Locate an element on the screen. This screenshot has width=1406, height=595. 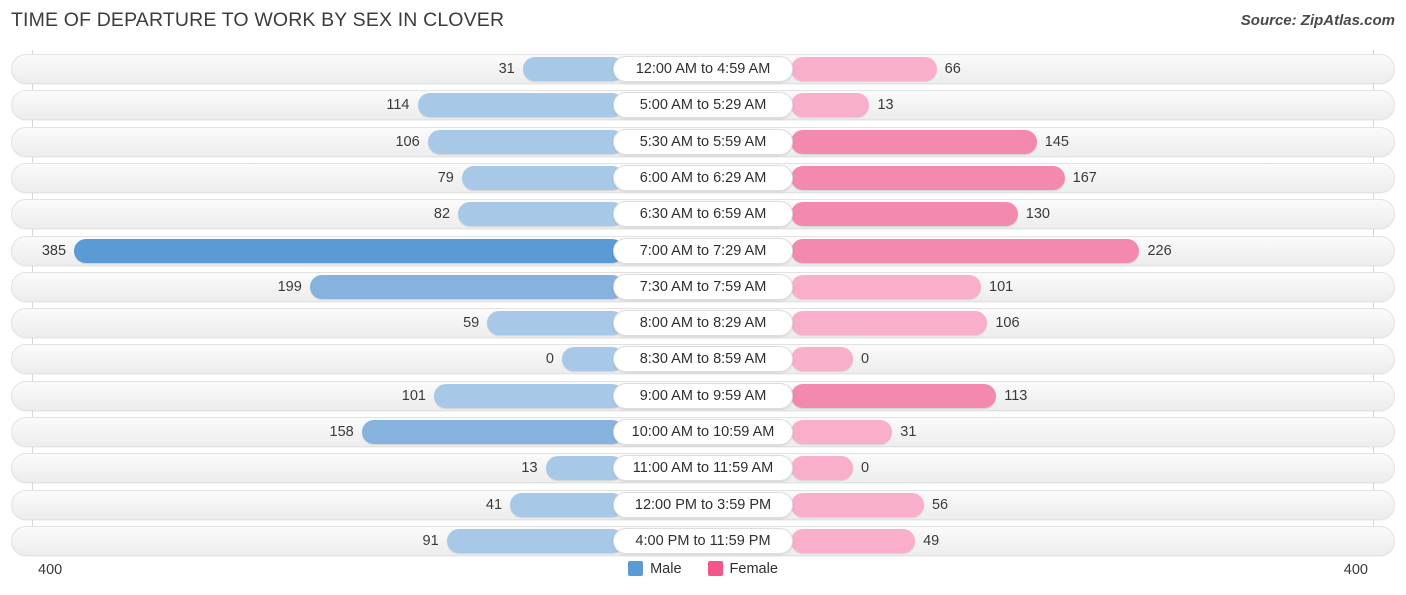
value-label-female: 66 is located at coordinates (952, 69).